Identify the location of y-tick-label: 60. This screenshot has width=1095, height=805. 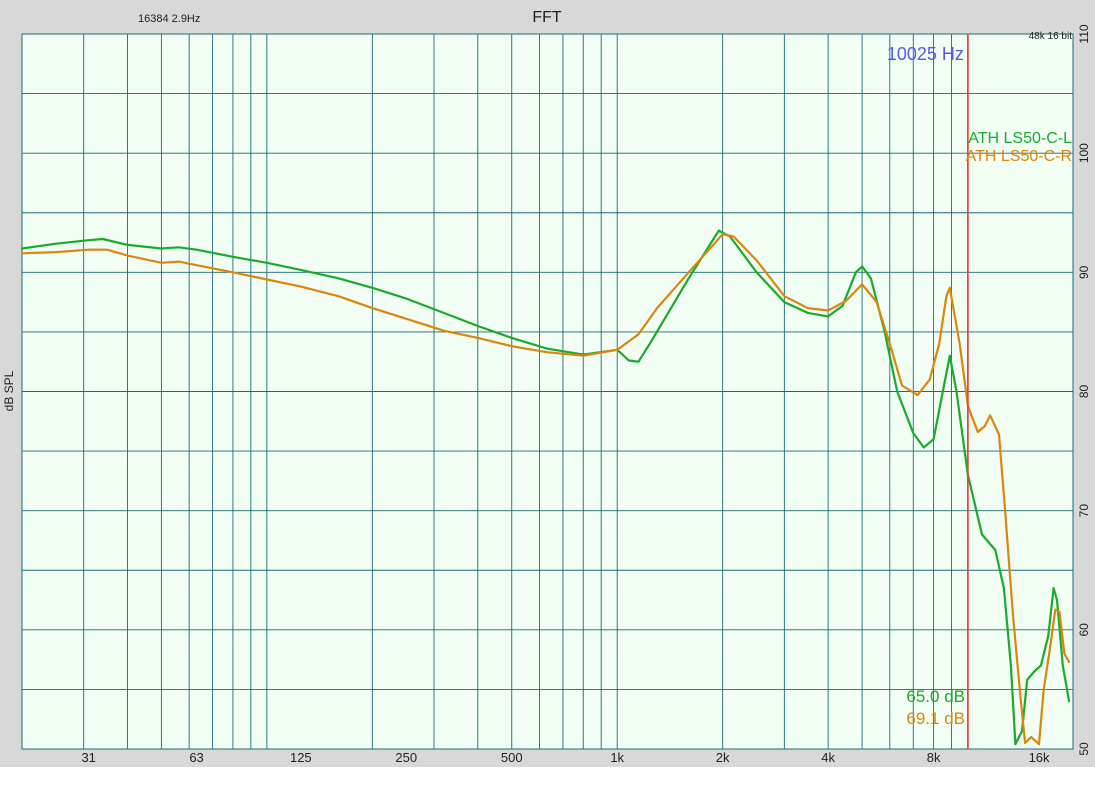
(1084, 630).